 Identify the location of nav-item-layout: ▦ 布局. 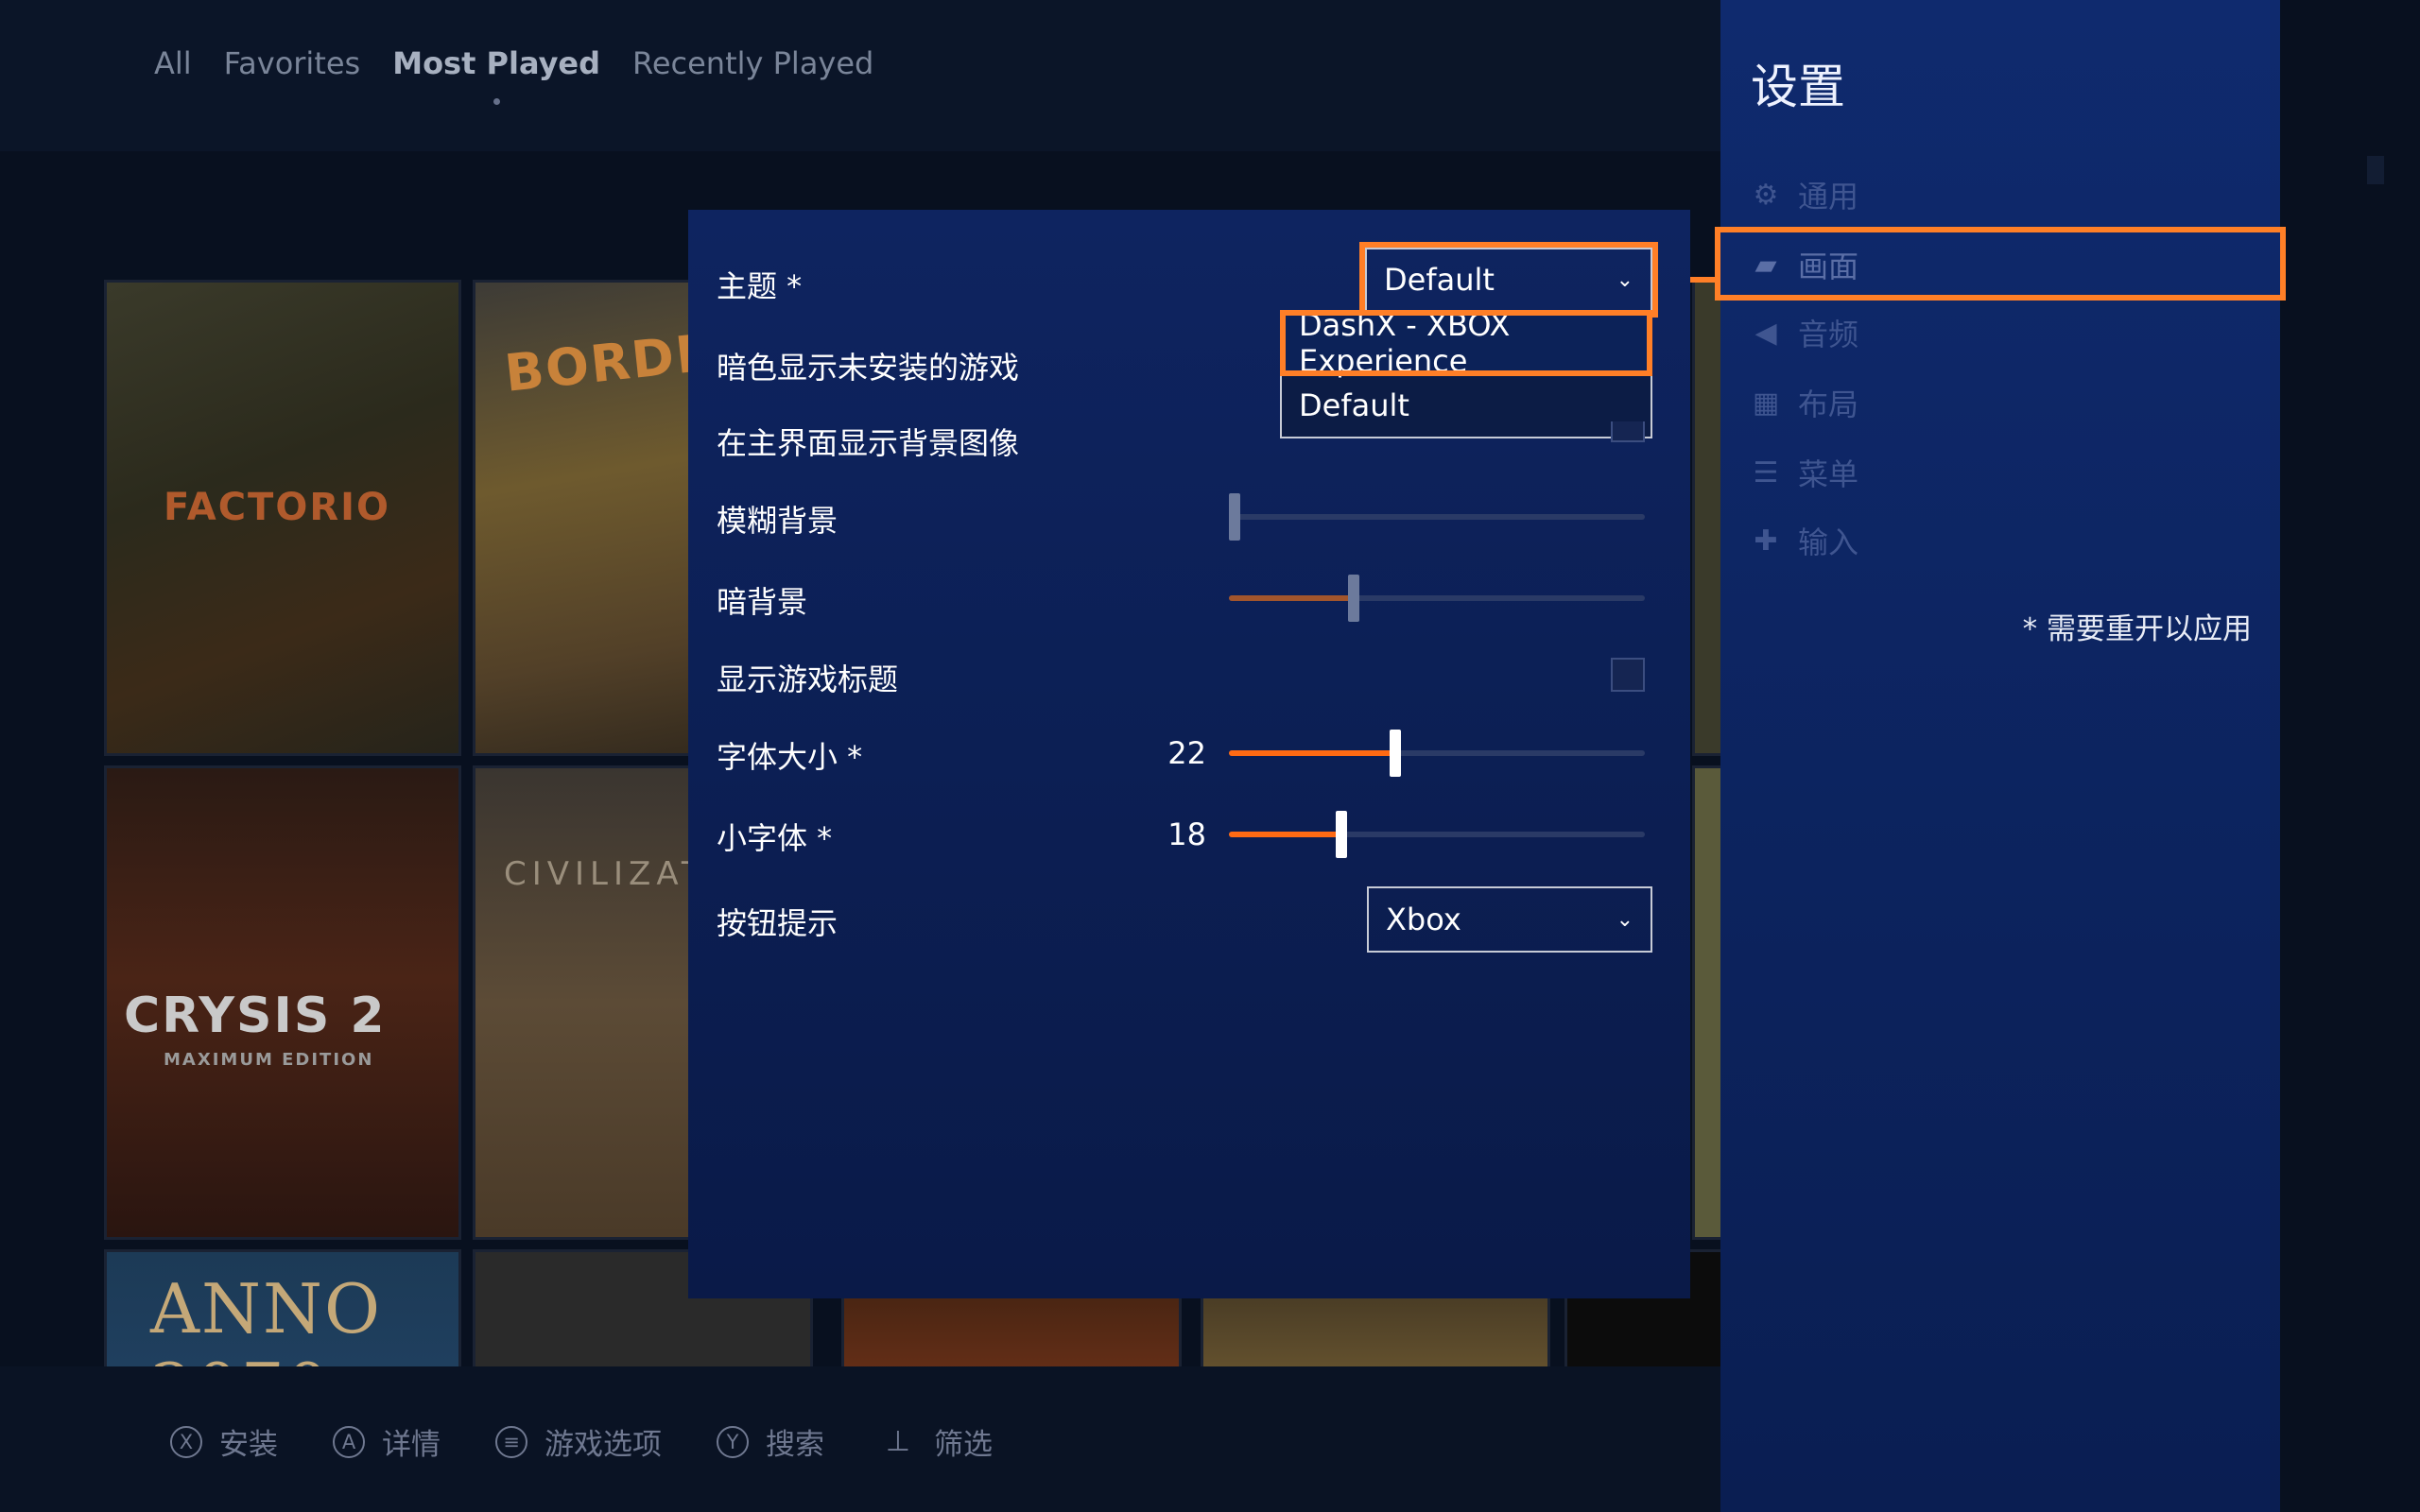
(2004, 402).